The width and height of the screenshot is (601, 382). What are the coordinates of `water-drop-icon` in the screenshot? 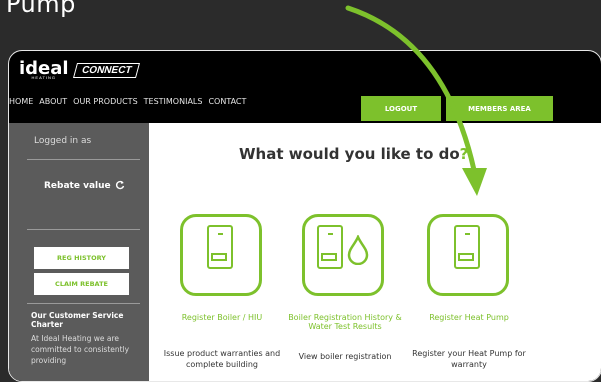 It's located at (358, 250).